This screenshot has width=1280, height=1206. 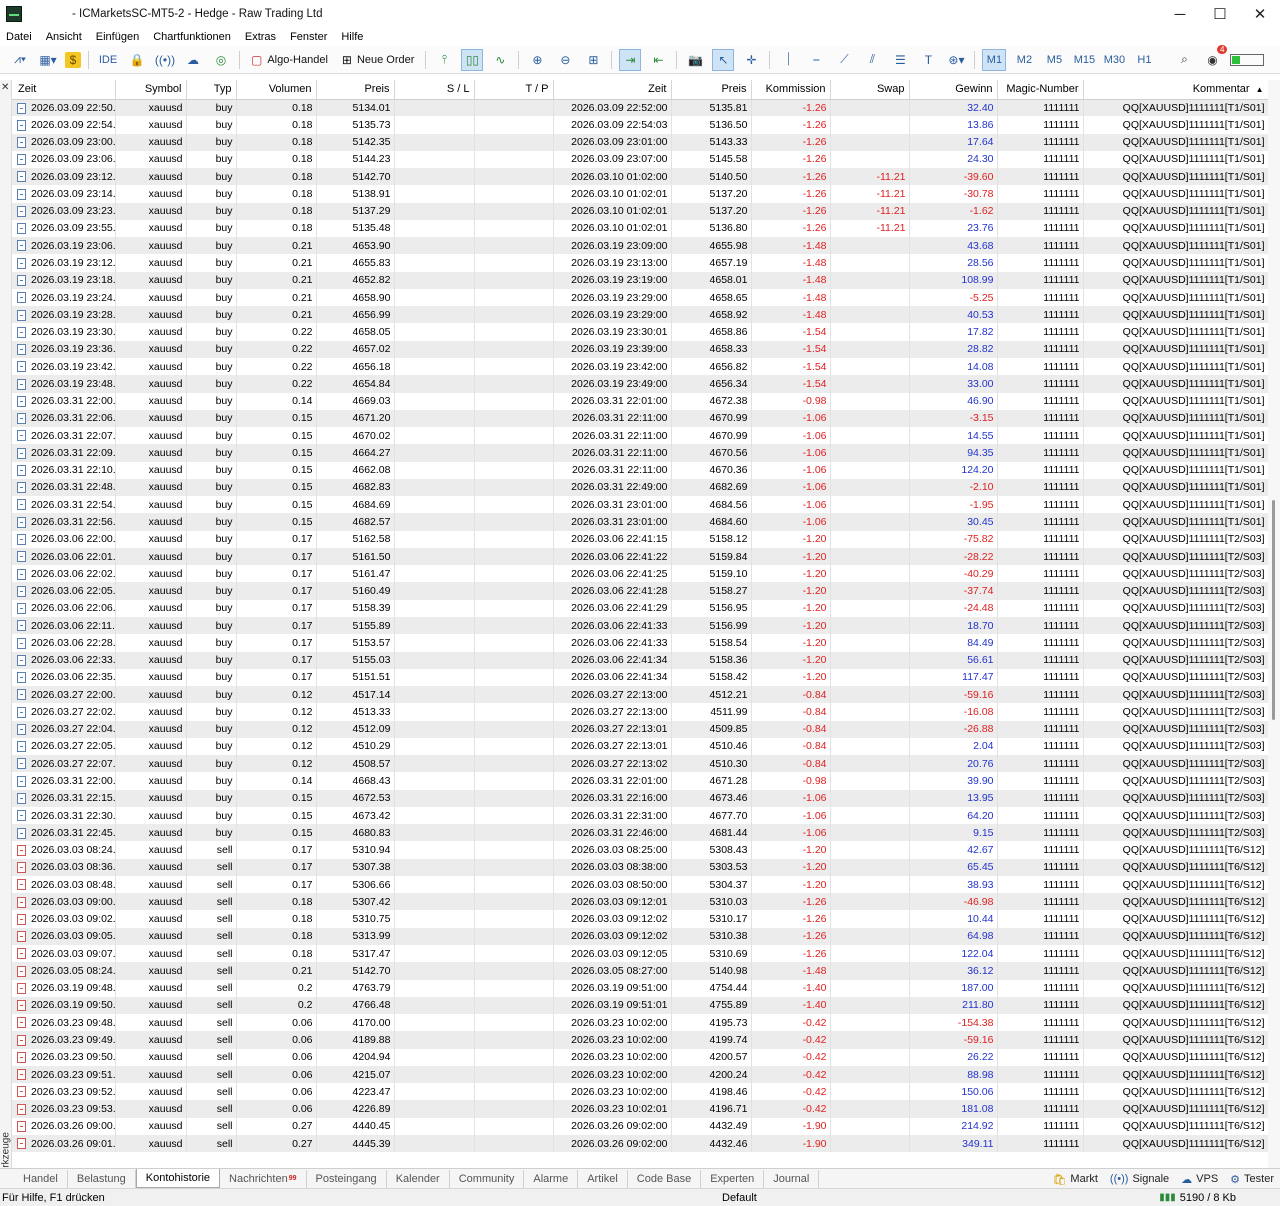 I want to click on vps-button: ☁ VPS, so click(x=1199, y=1179).